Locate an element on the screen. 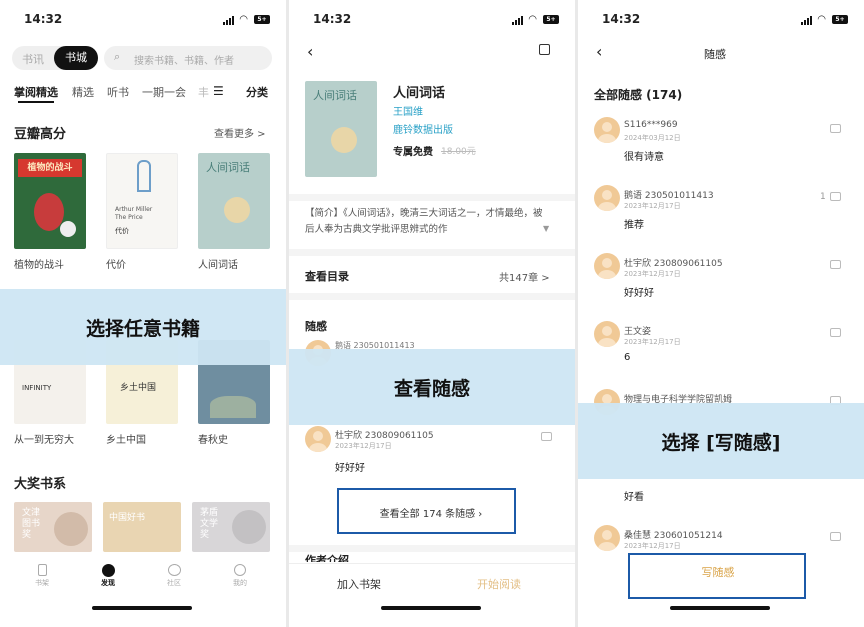  nav-underline is located at coordinates (36, 102).